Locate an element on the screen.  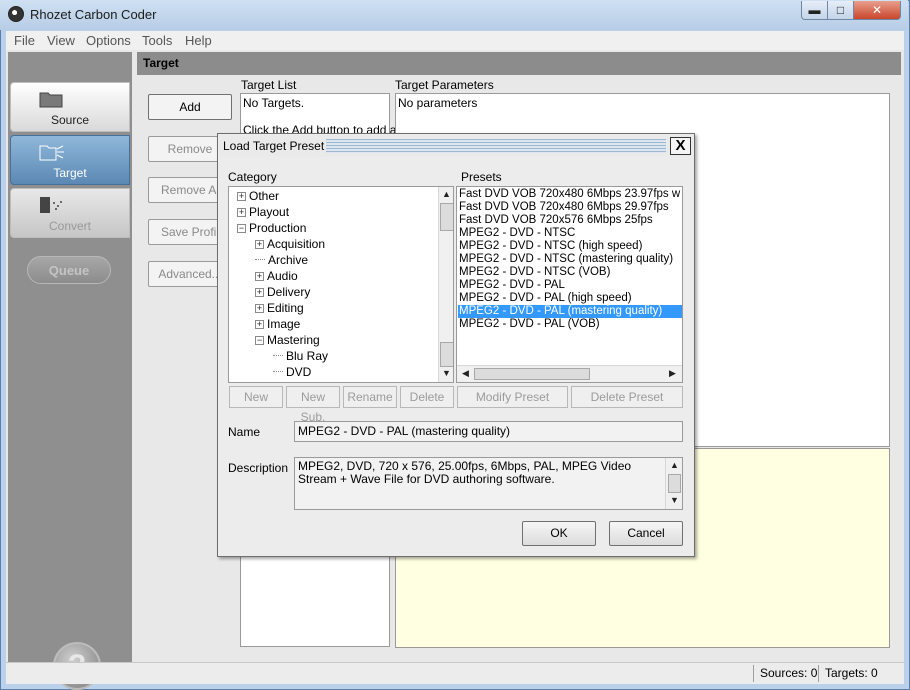
category-label: Category is located at coordinates (252, 177).